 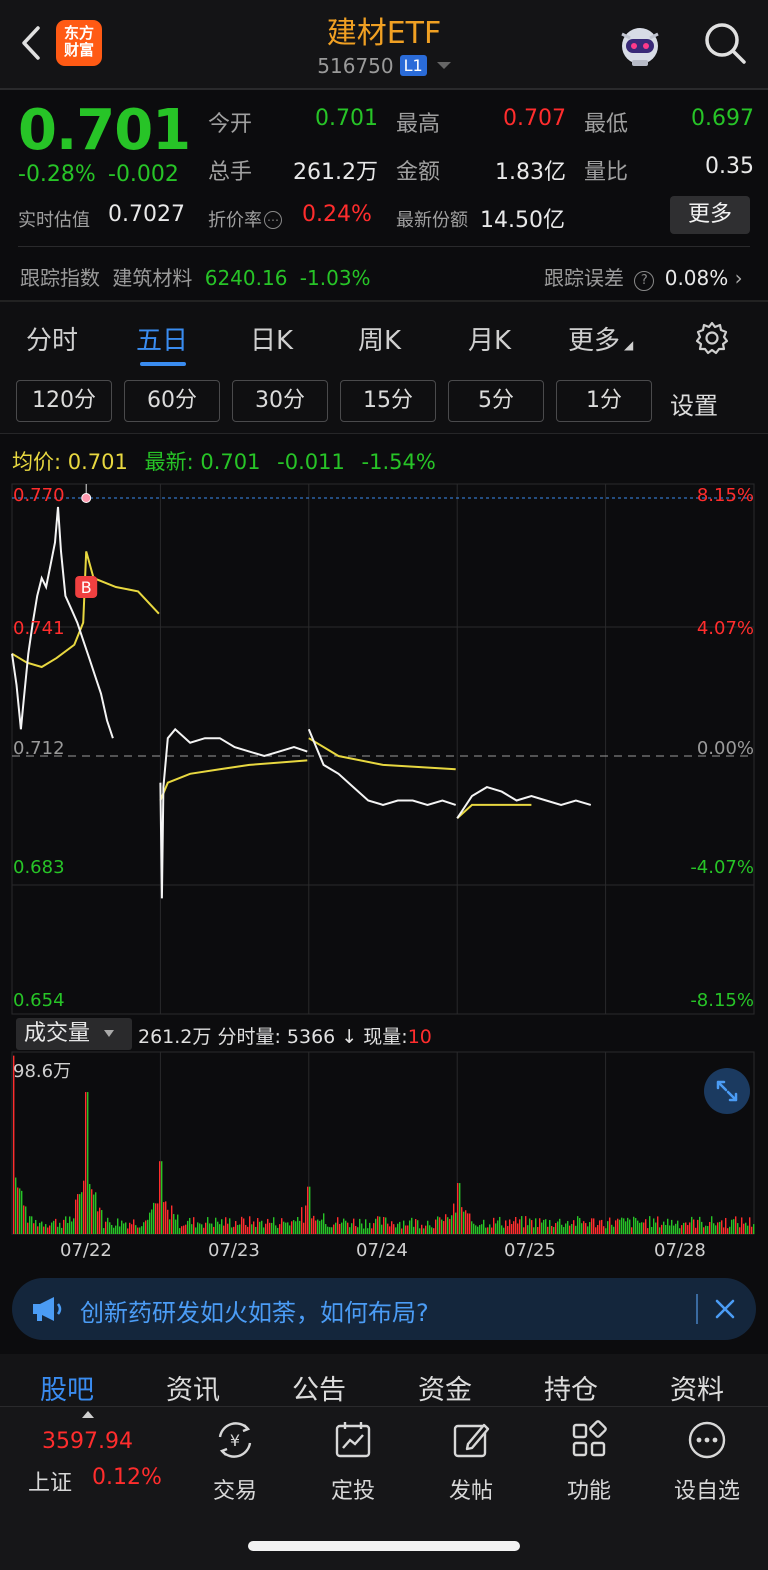 I want to click on index-value: 3597.94, so click(x=87, y=1441).